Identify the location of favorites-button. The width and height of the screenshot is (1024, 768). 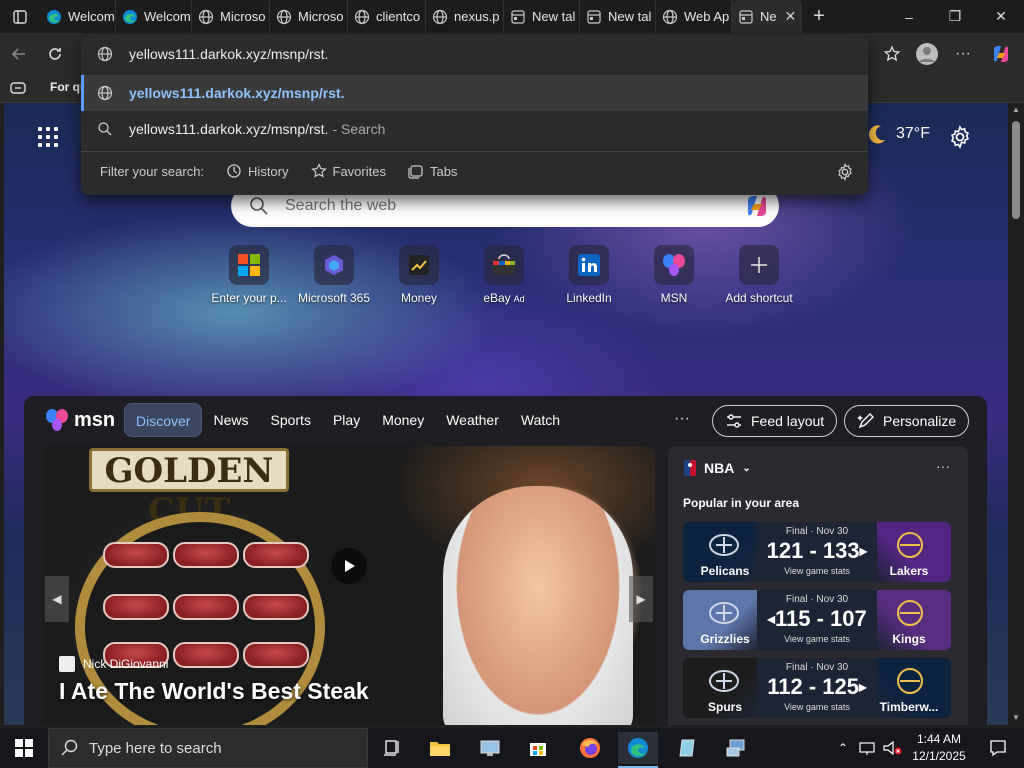
(892, 54).